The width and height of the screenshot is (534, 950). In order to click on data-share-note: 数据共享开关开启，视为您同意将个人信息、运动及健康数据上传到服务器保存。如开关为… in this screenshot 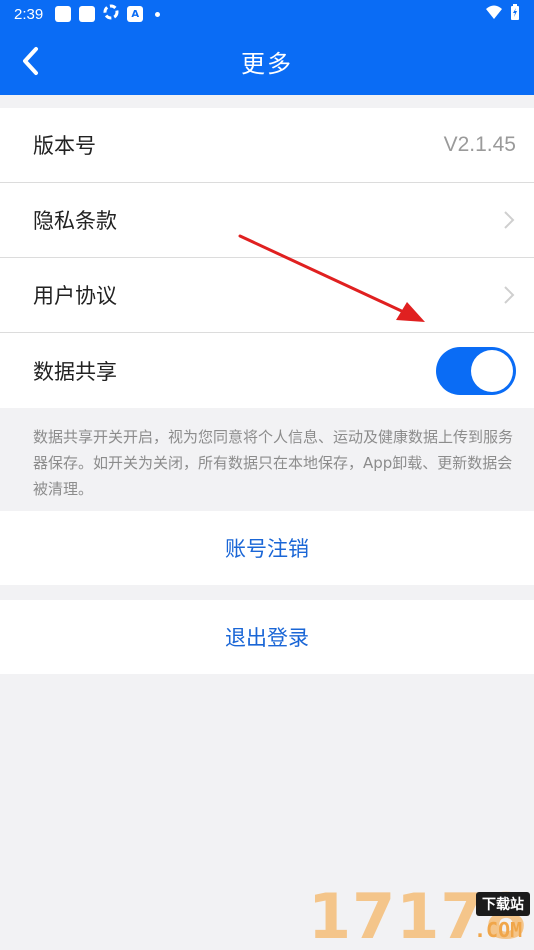, I will do `click(273, 463)`.